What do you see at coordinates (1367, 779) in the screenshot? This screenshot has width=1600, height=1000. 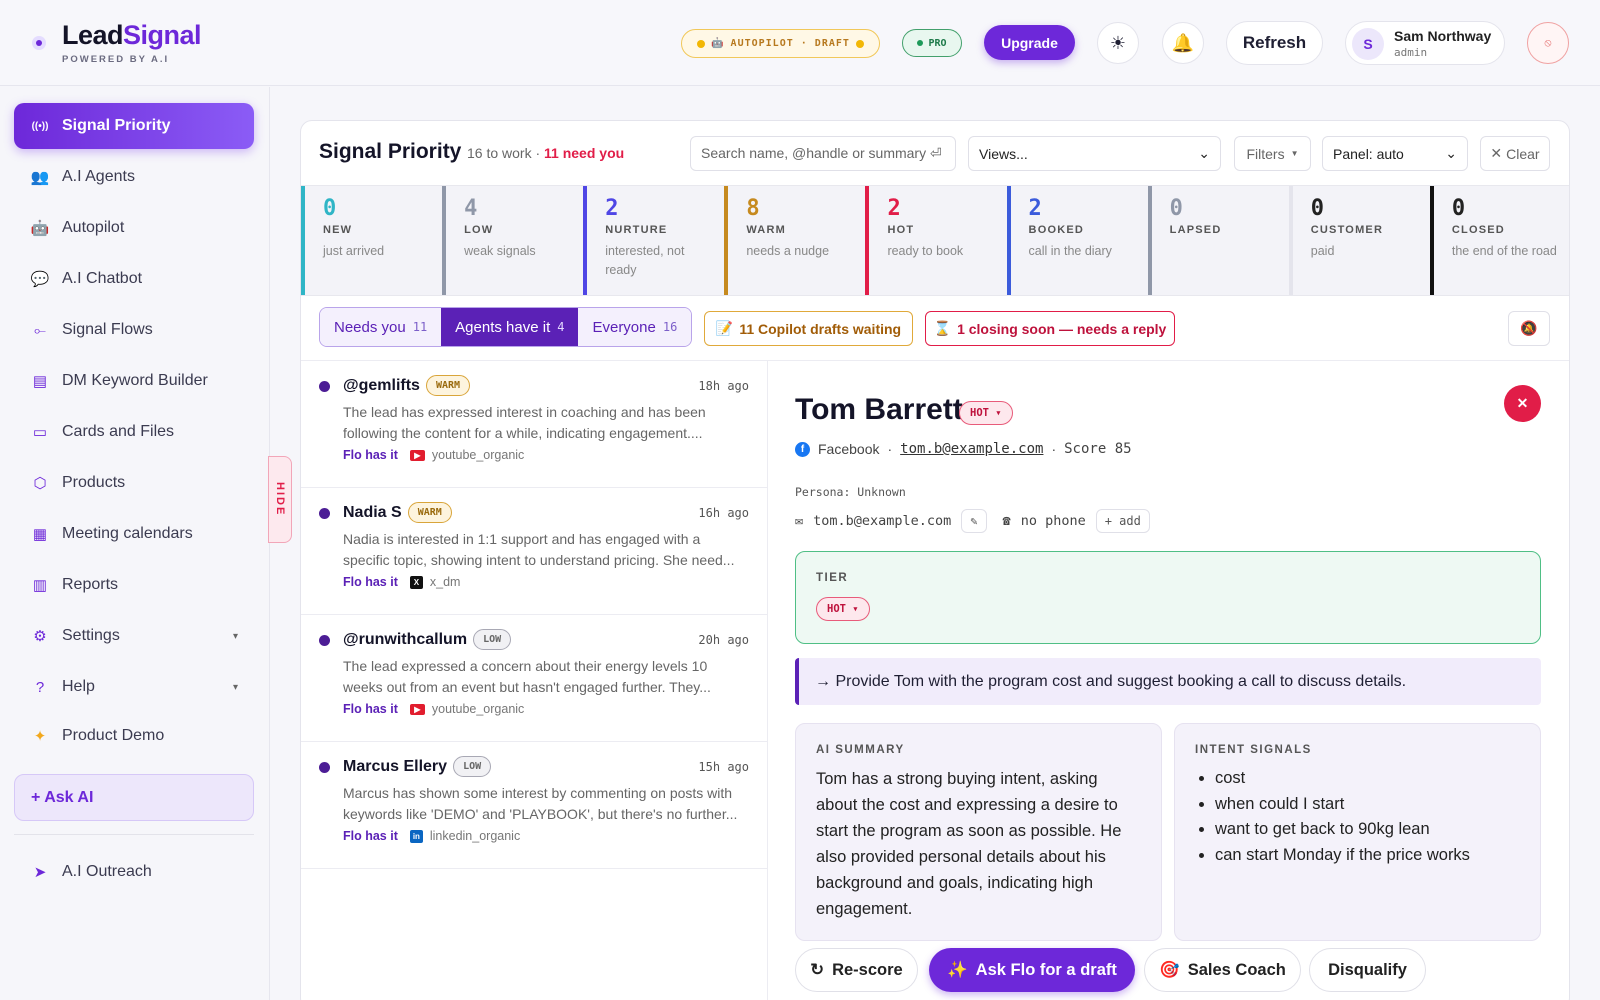 I see `intent-signal: cost` at bounding box center [1367, 779].